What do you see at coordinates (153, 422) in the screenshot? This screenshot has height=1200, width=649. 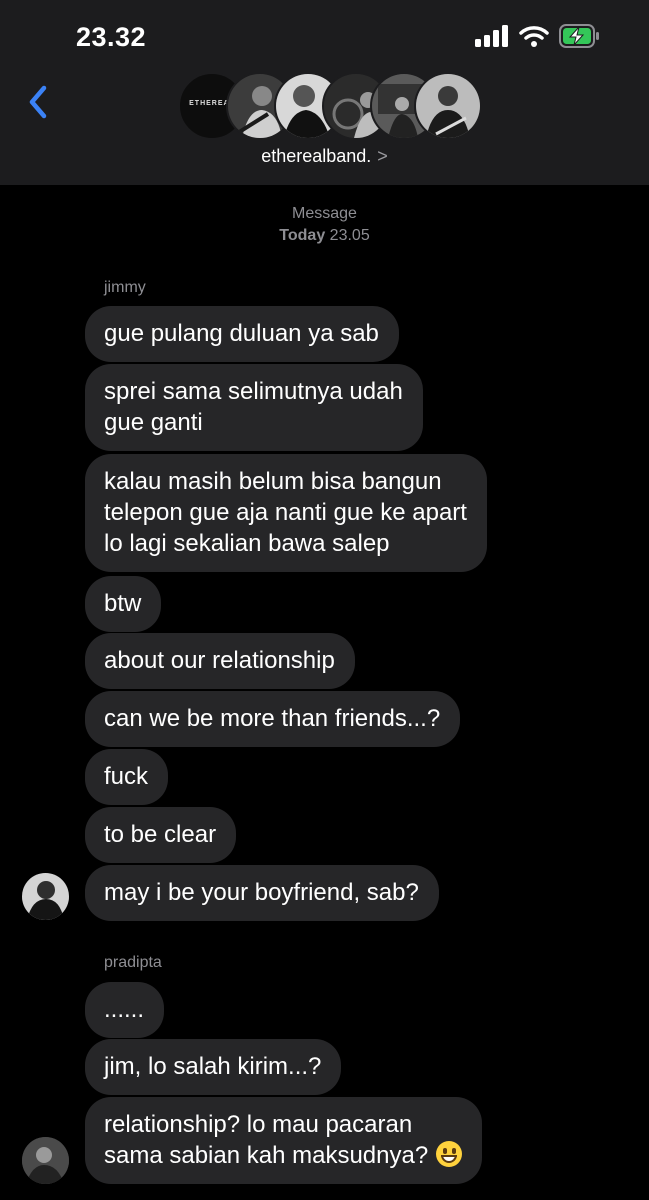 I see `message-text: gue ganti` at bounding box center [153, 422].